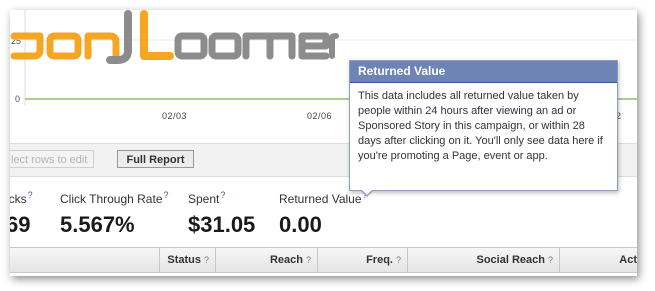  I want to click on column-header-reach-label: Reach, so click(286, 260).